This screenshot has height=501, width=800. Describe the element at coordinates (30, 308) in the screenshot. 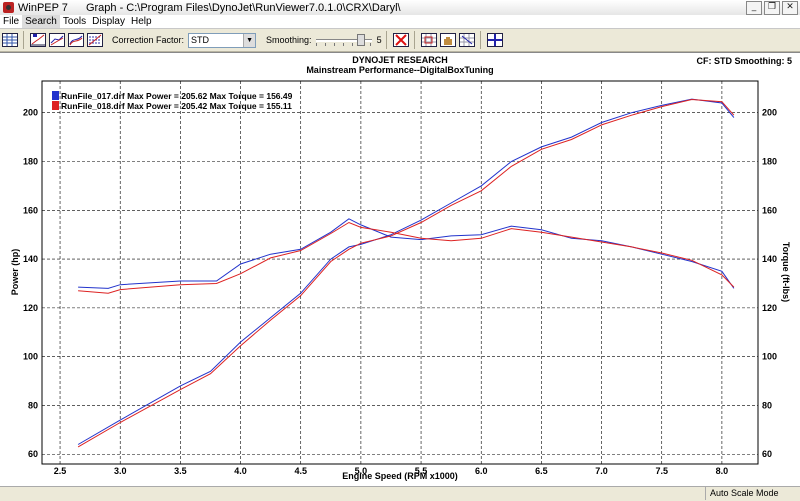

I see `y-tick-label-power: 120` at that location.